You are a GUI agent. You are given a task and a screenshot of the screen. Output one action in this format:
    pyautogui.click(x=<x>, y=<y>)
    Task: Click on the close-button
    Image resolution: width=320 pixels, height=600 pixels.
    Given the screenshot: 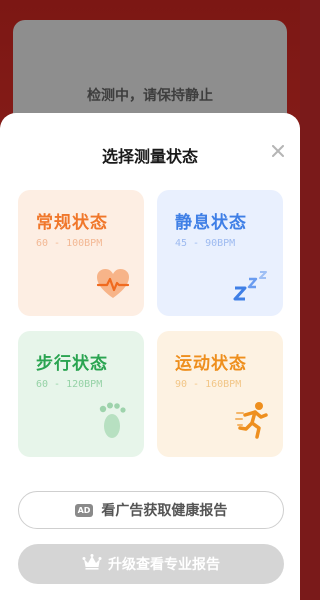 What is the action you would take?
    pyautogui.click(x=278, y=151)
    